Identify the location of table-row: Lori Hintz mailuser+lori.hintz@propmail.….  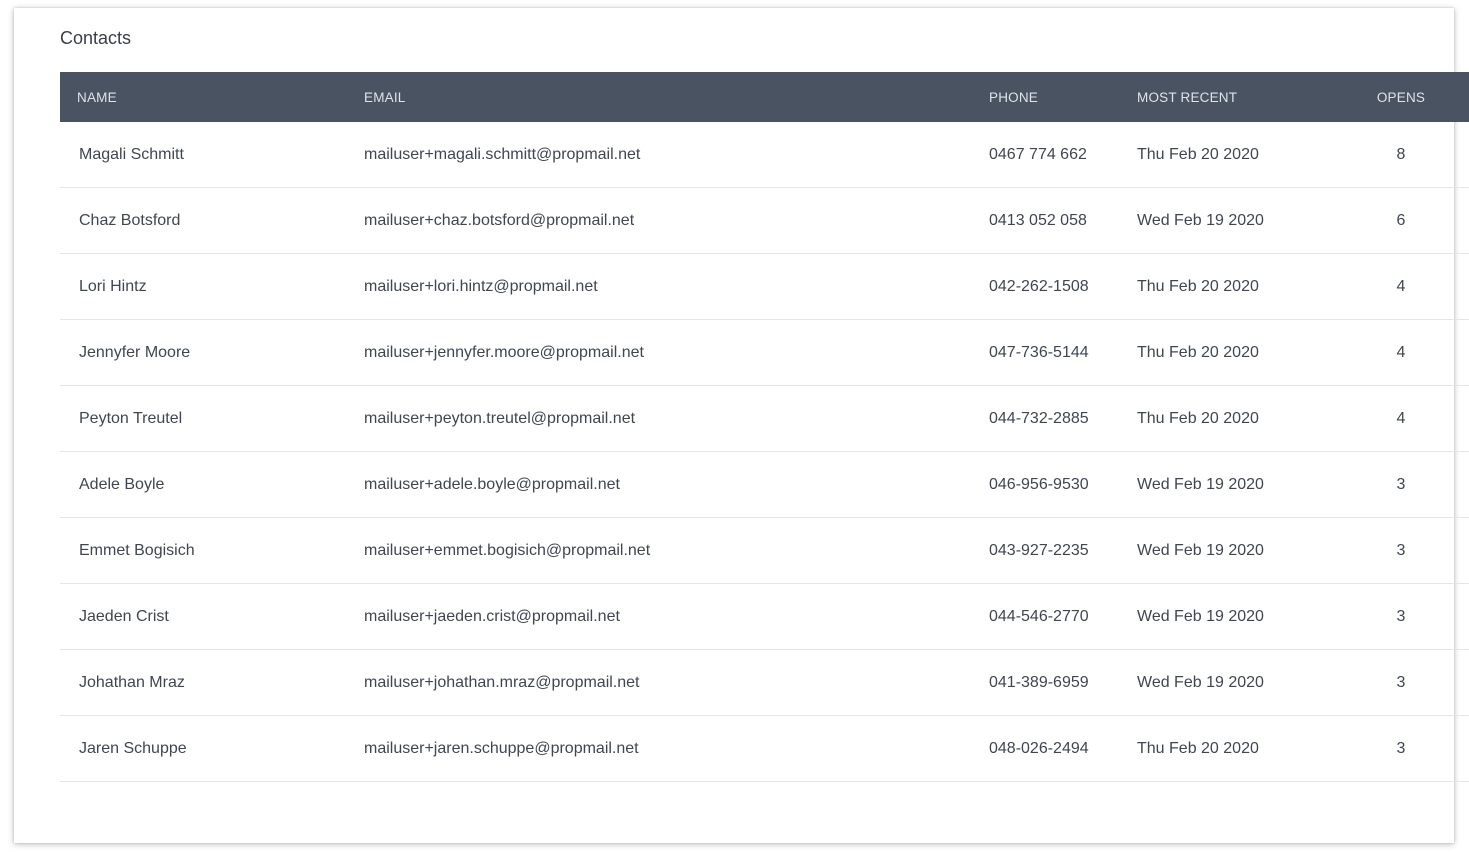
(764, 286).